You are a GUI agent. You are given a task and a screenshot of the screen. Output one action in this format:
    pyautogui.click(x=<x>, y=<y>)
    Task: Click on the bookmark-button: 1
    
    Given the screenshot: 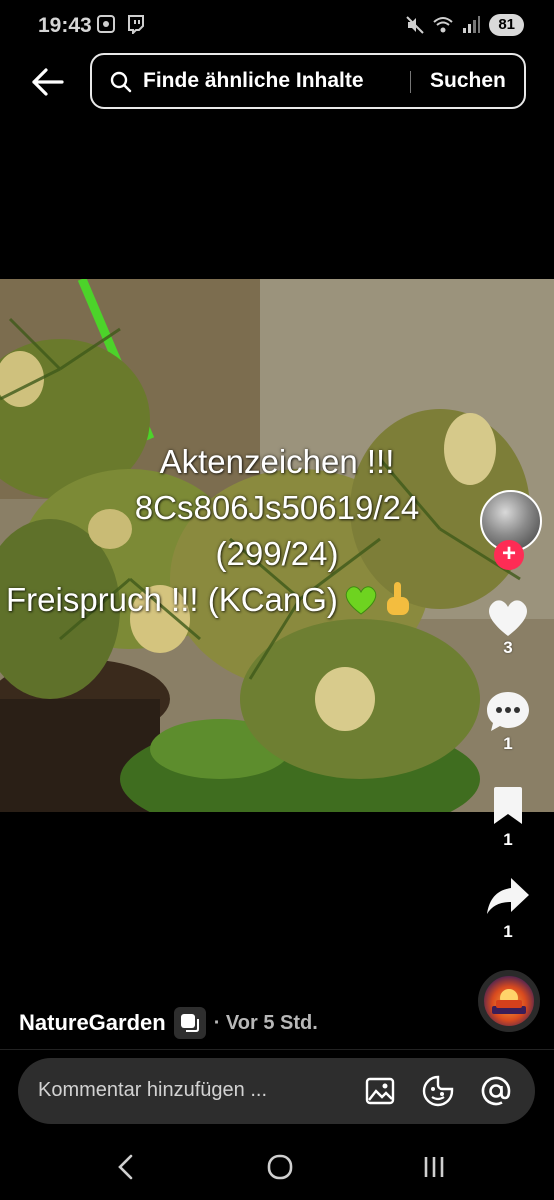 What is the action you would take?
    pyautogui.click(x=508, y=818)
    